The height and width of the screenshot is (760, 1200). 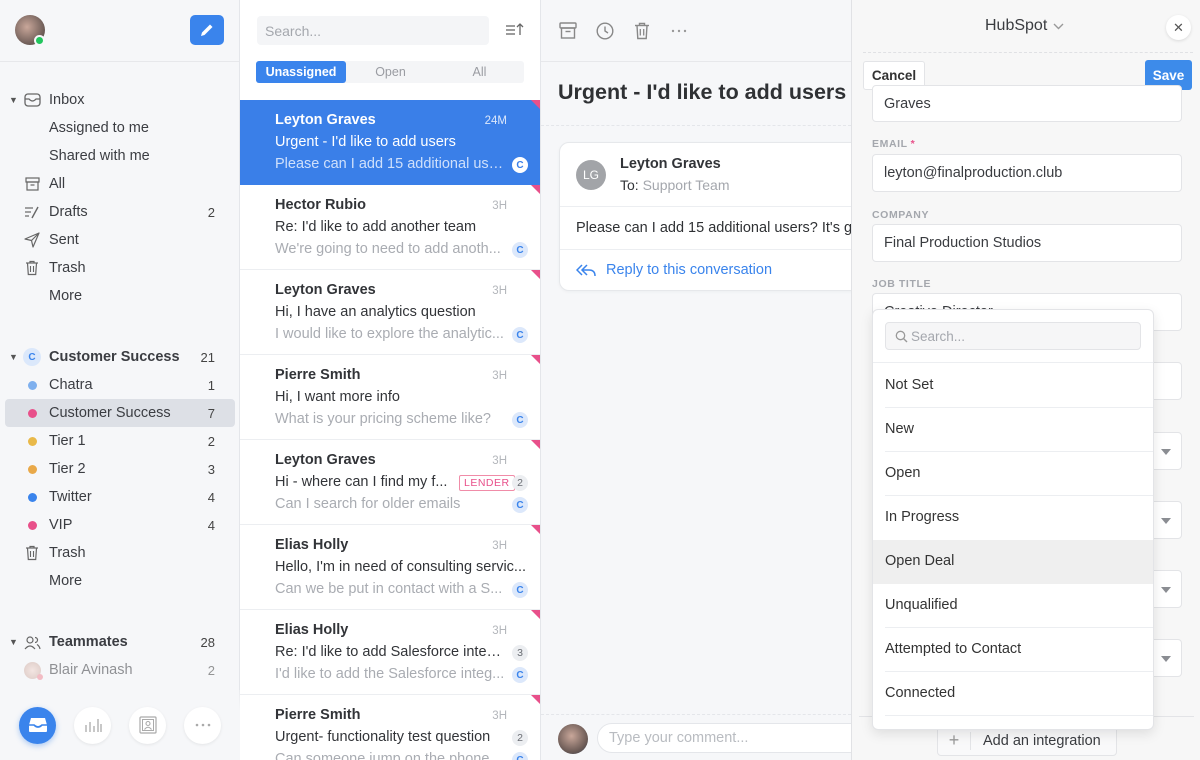 I want to click on sidebar-item-tier-1: Tier 1 2, so click(x=120, y=441).